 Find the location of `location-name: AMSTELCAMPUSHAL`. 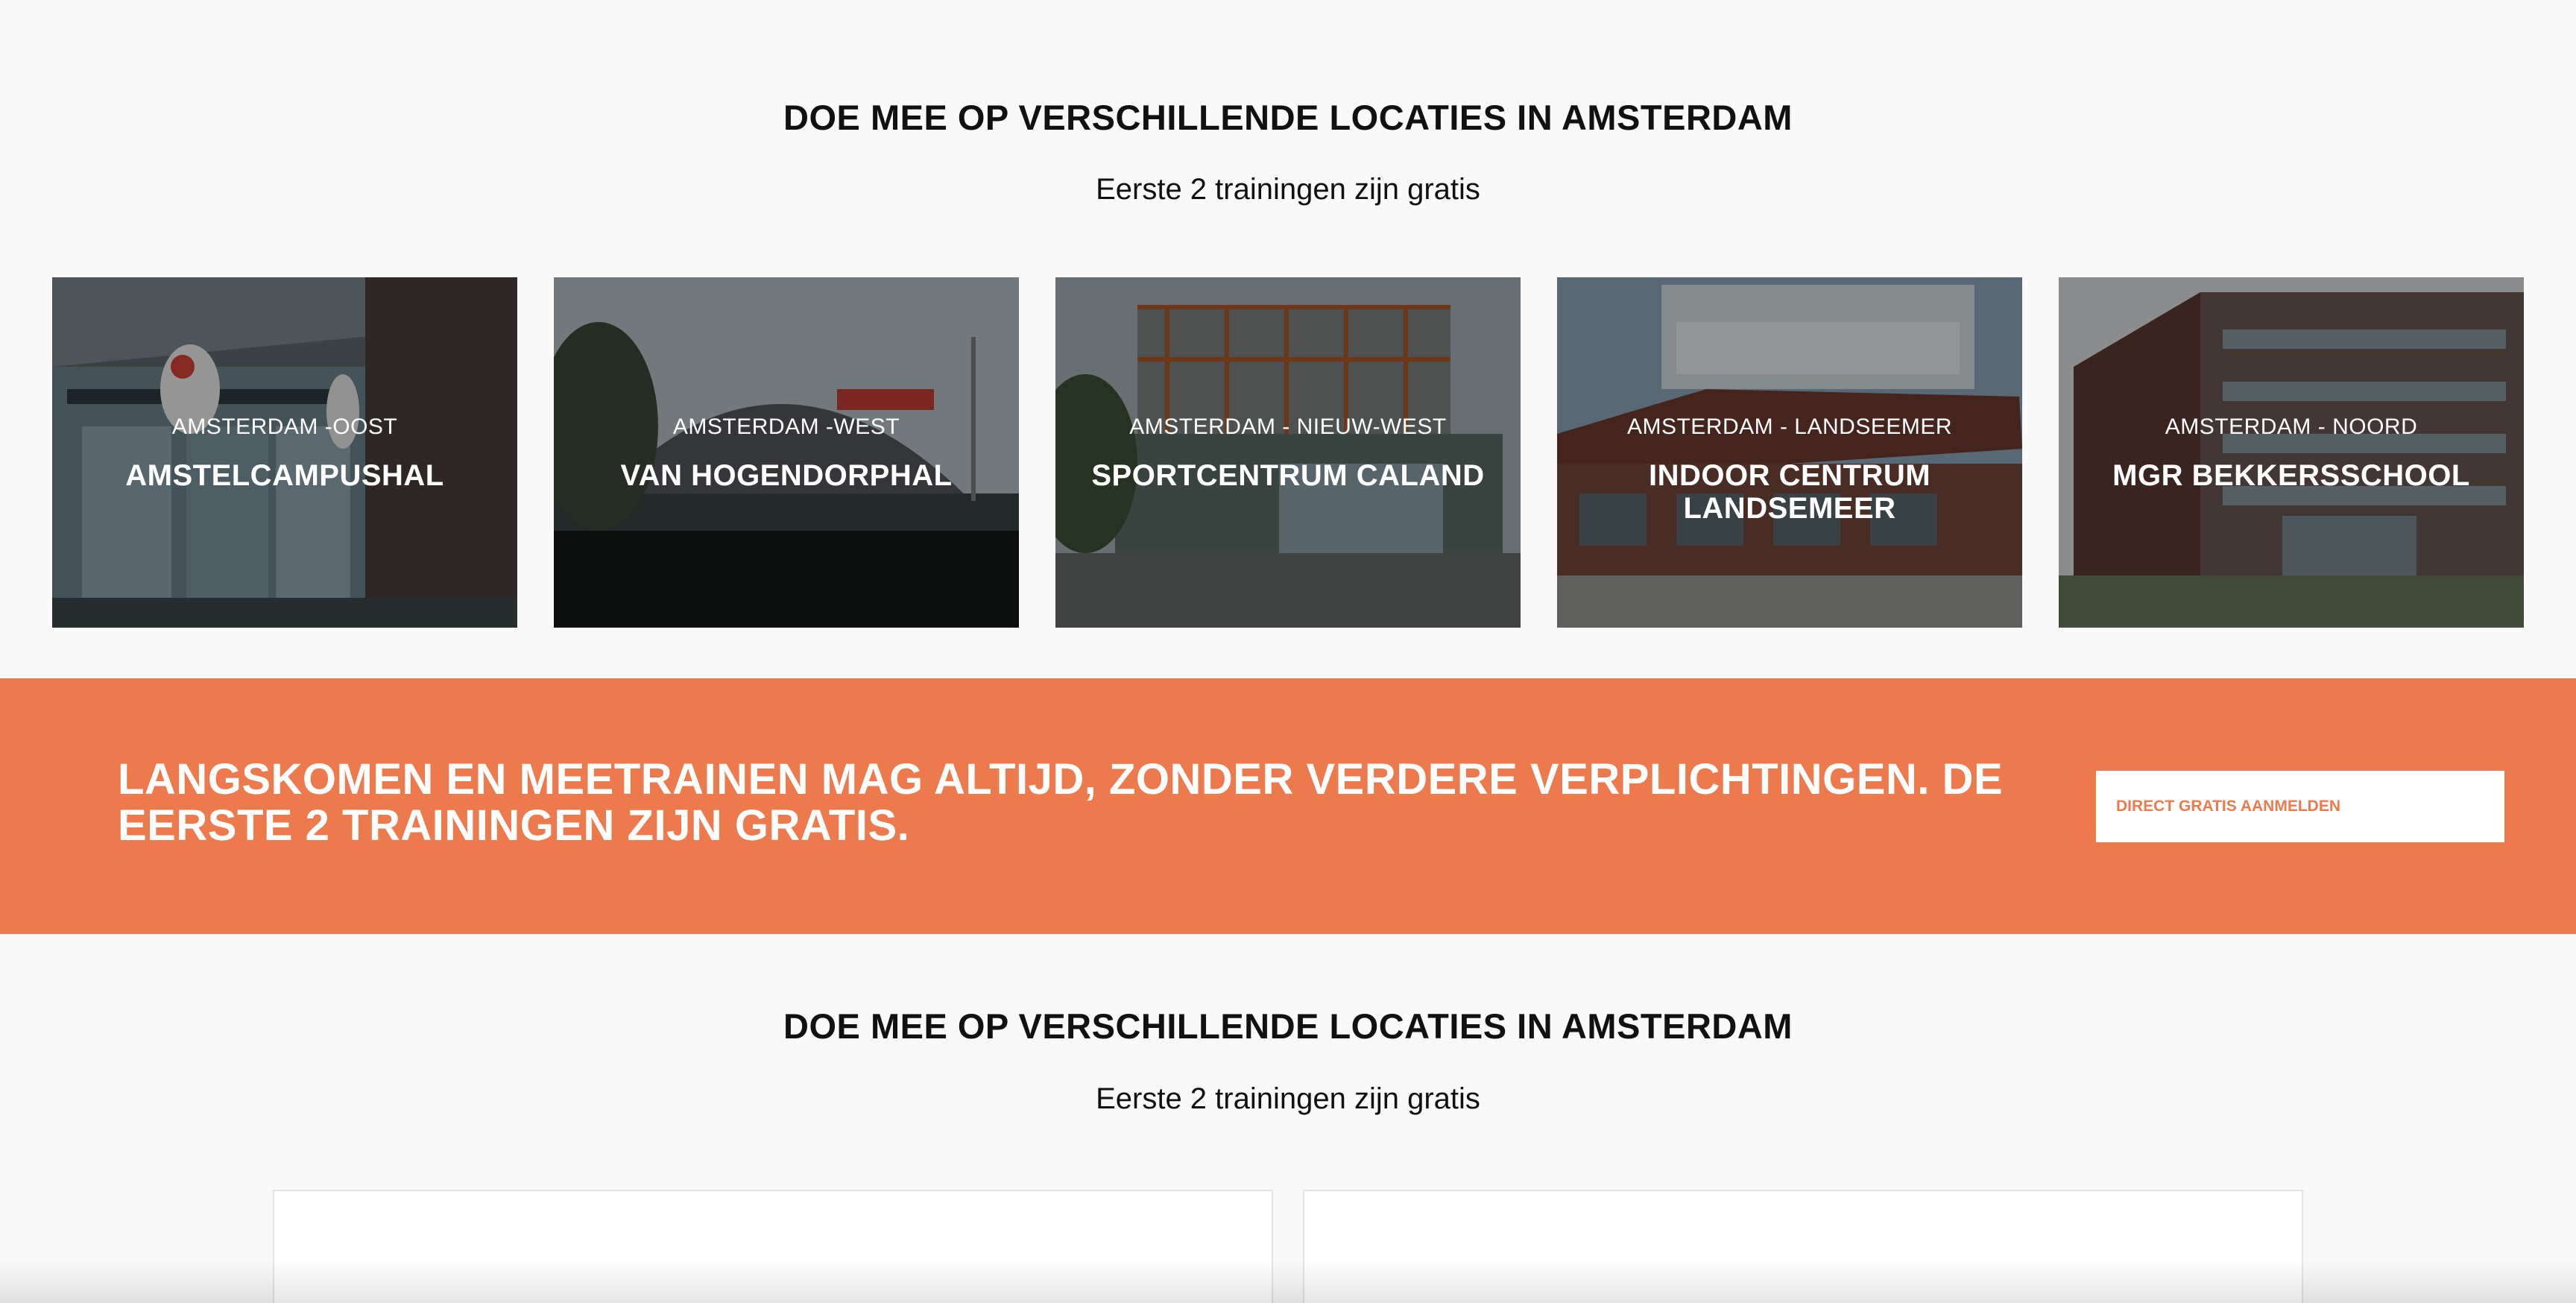

location-name: AMSTELCAMPUSHAL is located at coordinates (284, 475).